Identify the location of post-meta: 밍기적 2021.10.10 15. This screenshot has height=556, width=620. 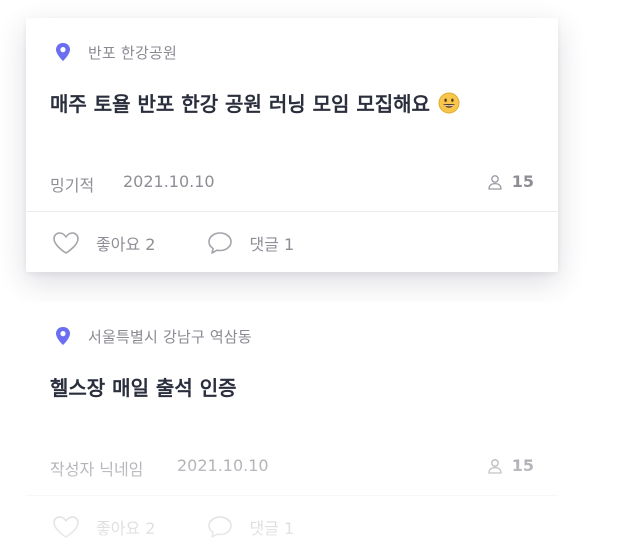
(292, 183).